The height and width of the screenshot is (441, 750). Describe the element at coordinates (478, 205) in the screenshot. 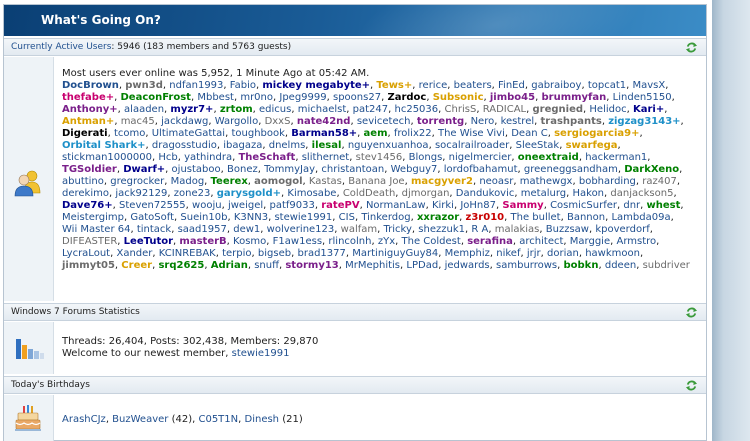

I see `online-user-link: JoHn87` at that location.